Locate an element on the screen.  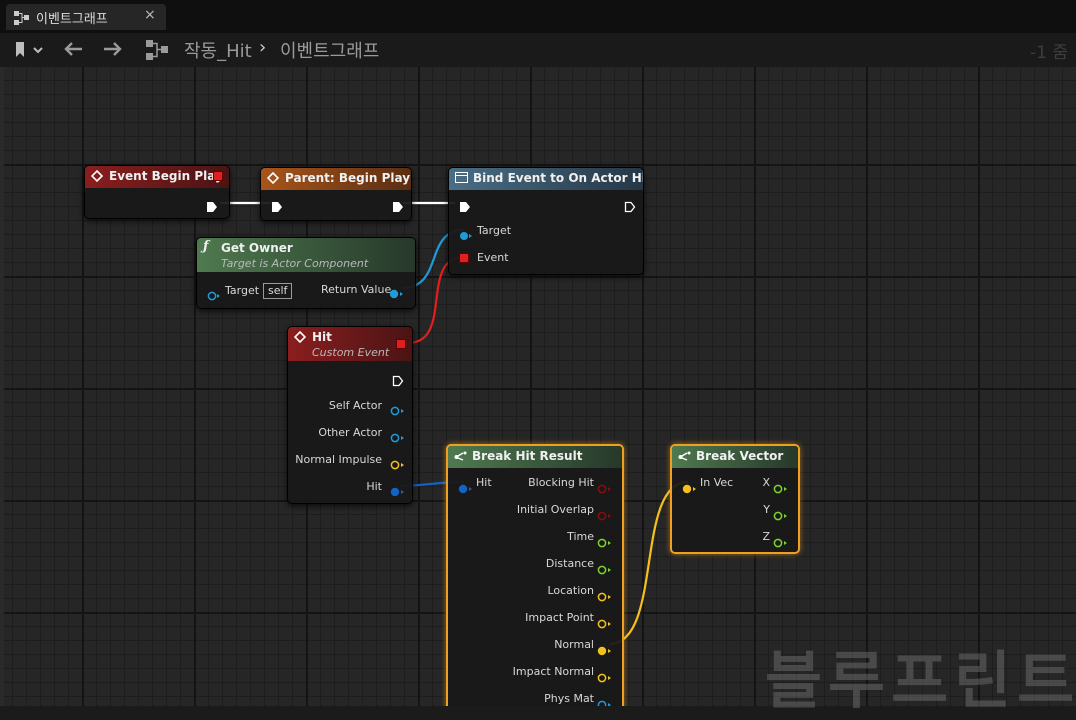
node-bind-event: Bind Event to On Actor Hit Target Event is located at coordinates (546, 221).